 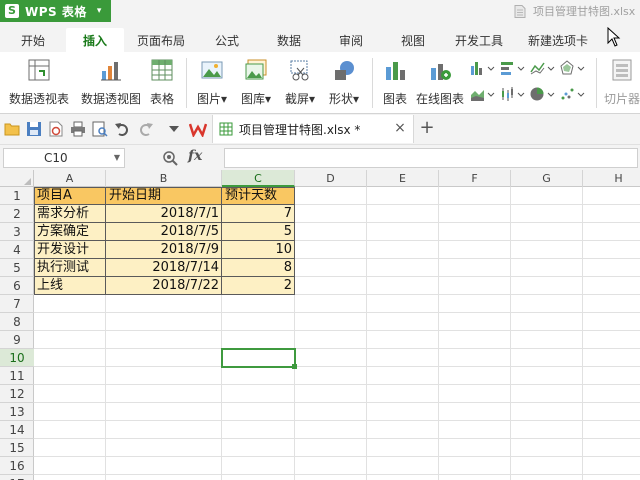 What do you see at coordinates (258, 214) in the screenshot?
I see `cell-c2: 7` at bounding box center [258, 214].